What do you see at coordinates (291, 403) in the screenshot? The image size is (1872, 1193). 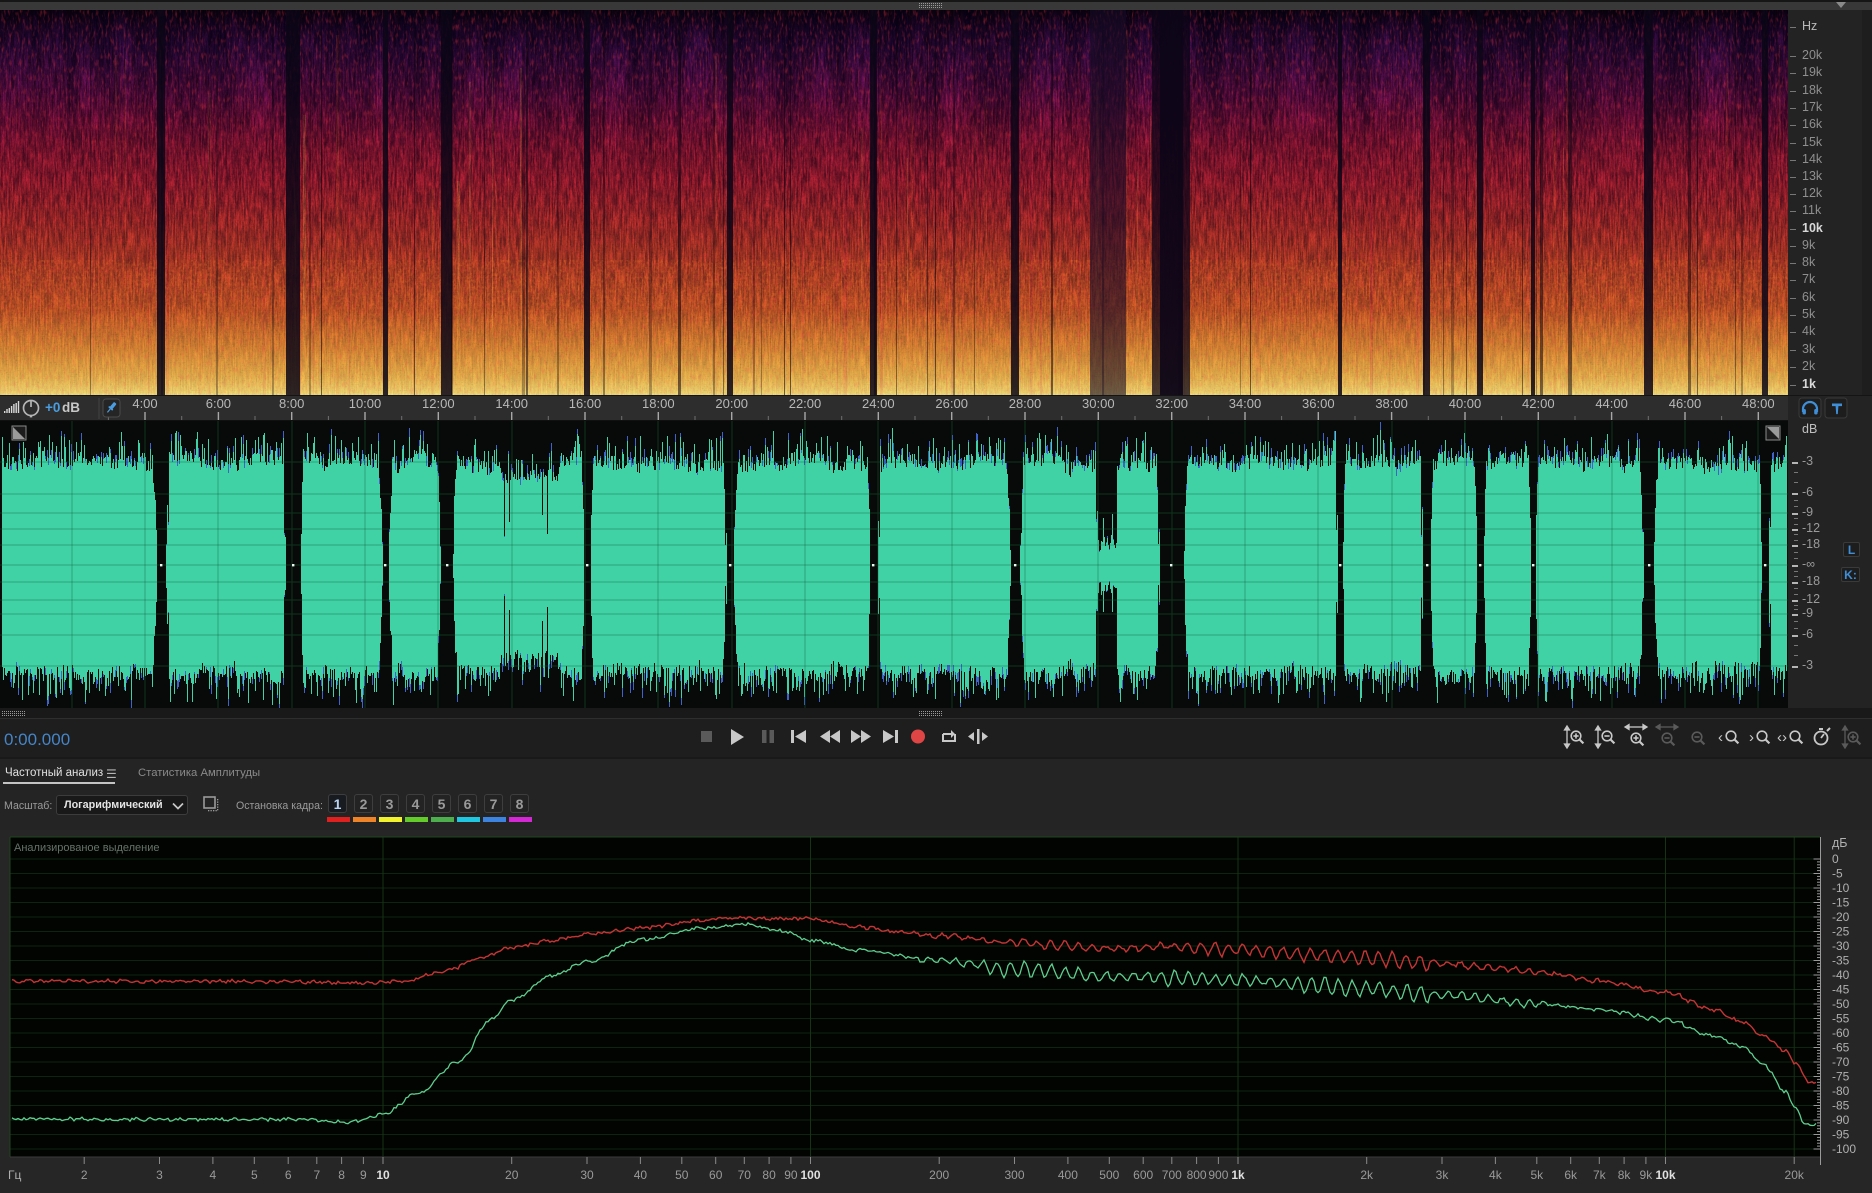 I see `svg-text: 8:00` at bounding box center [291, 403].